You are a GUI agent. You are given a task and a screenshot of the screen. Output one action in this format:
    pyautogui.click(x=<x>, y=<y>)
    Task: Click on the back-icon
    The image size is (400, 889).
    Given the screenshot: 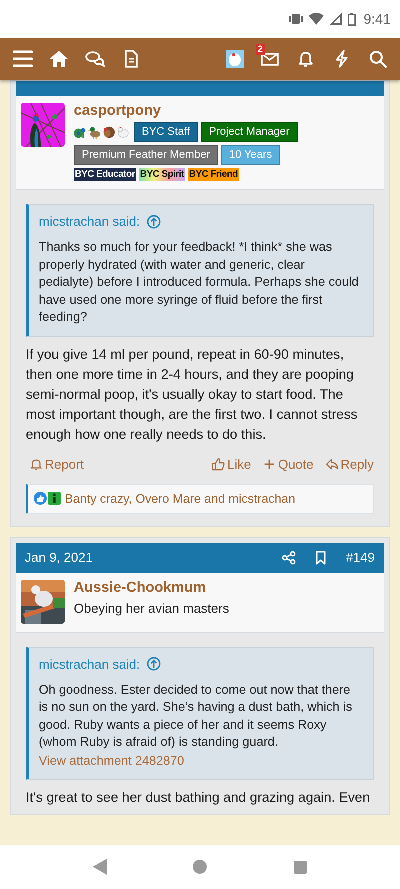 What is the action you would take?
    pyautogui.click(x=100, y=867)
    